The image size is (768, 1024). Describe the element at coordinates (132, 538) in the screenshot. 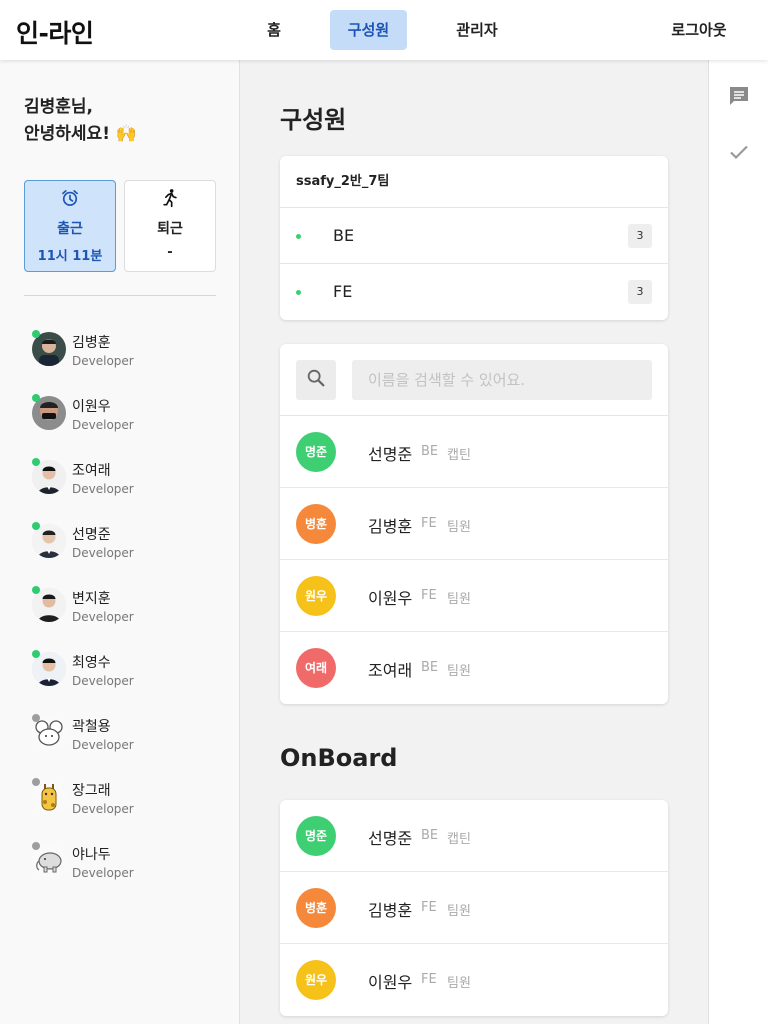

I see `member-list-item: 선명준 Developer` at that location.